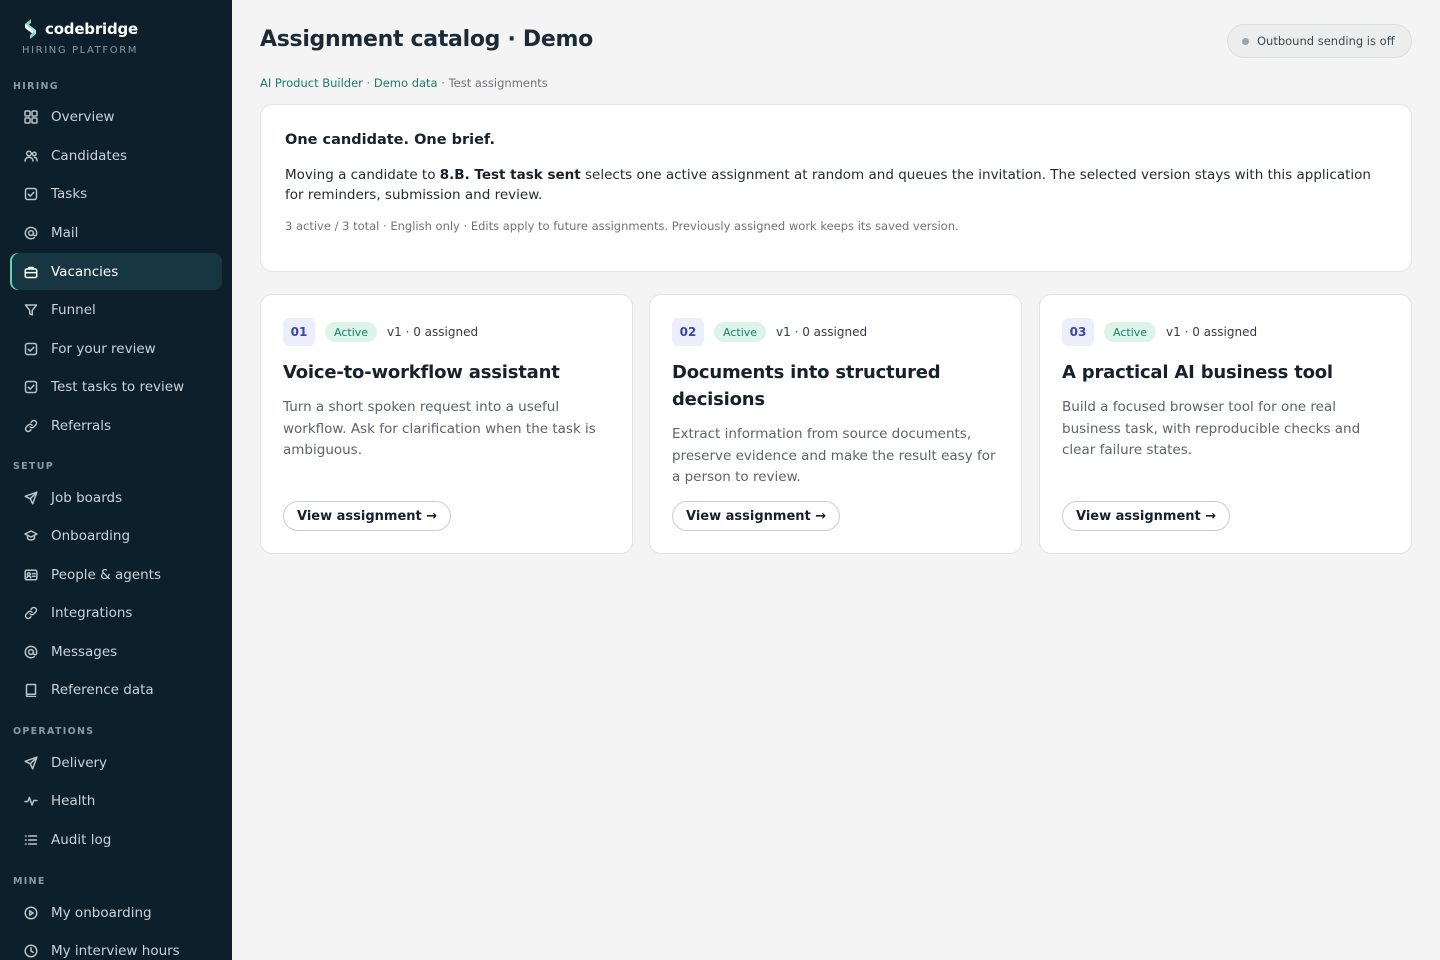 This screenshot has width=1440, height=960. What do you see at coordinates (69, 193) in the screenshot?
I see `sidebar-item-label: Tasks` at bounding box center [69, 193].